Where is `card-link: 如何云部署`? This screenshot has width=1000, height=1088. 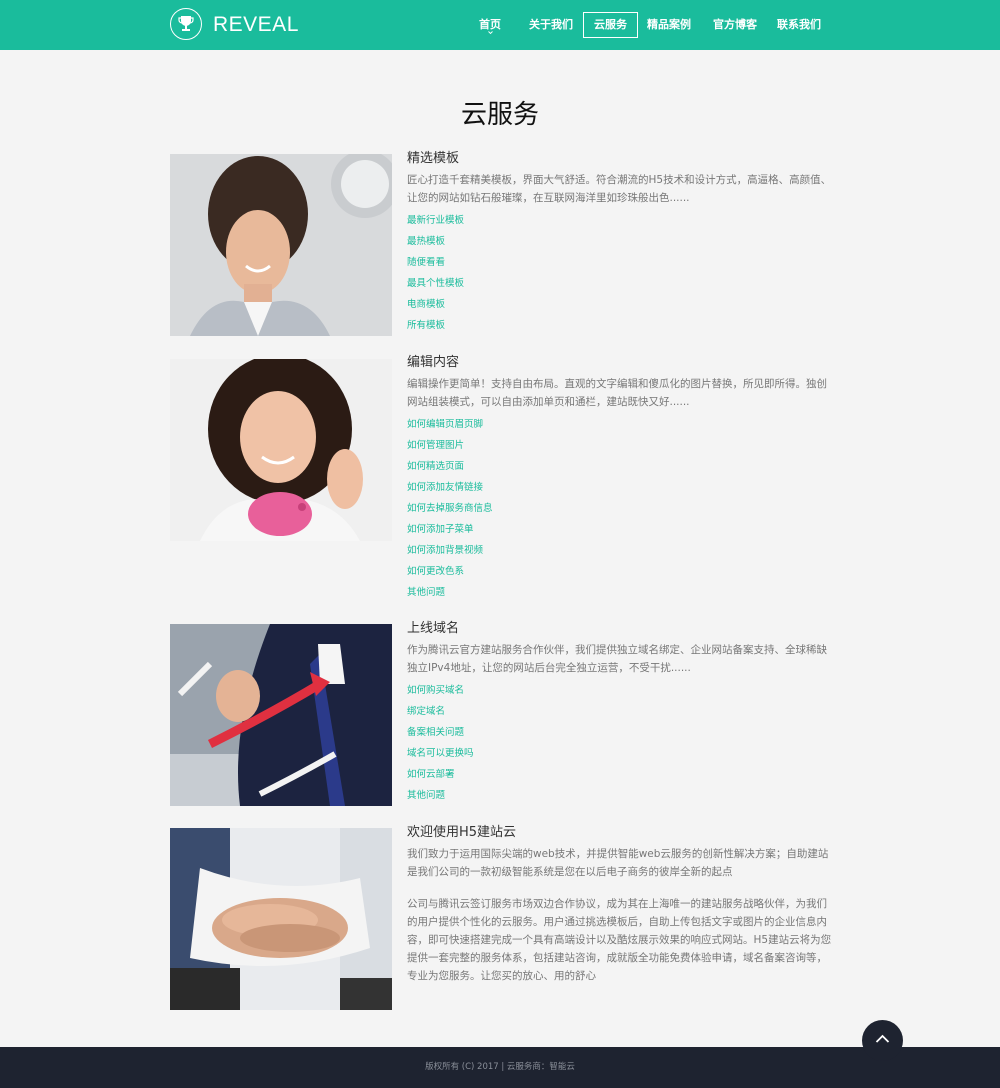
card-link: 如何云部署 is located at coordinates (431, 775).